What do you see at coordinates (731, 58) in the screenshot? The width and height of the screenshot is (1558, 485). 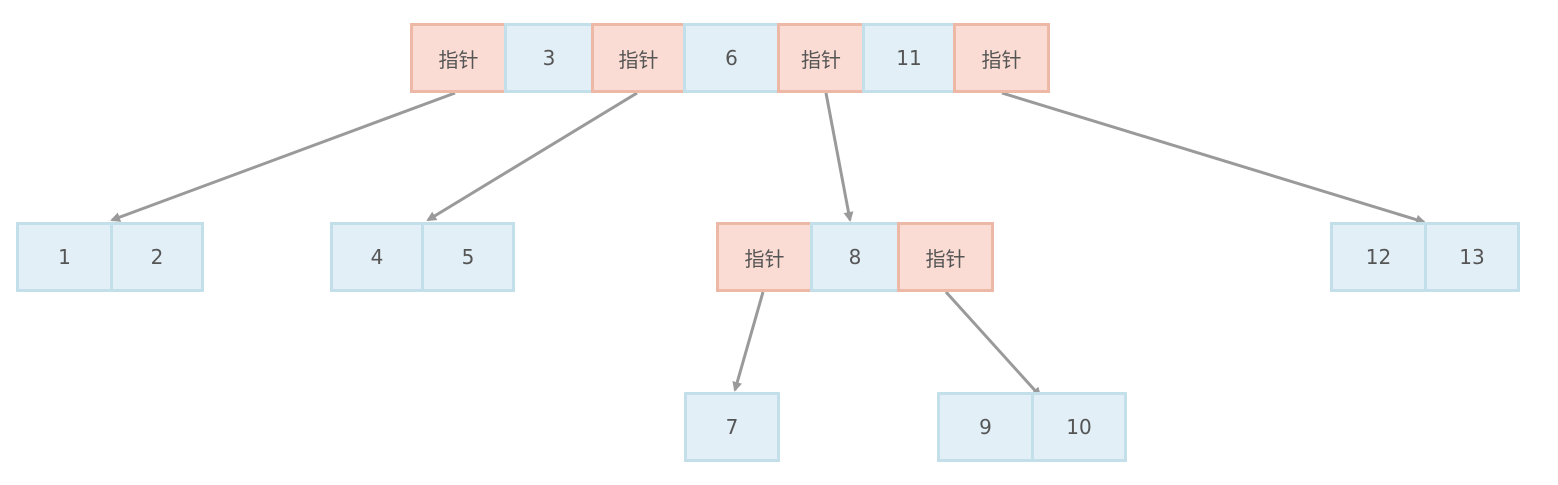 I see `root-key-cell: 6` at bounding box center [731, 58].